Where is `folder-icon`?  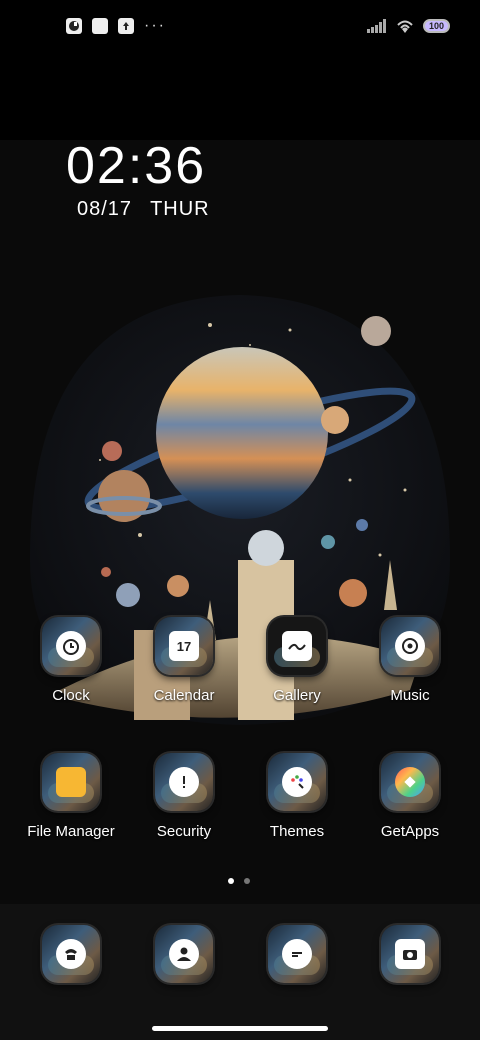 folder-icon is located at coordinates (71, 782).